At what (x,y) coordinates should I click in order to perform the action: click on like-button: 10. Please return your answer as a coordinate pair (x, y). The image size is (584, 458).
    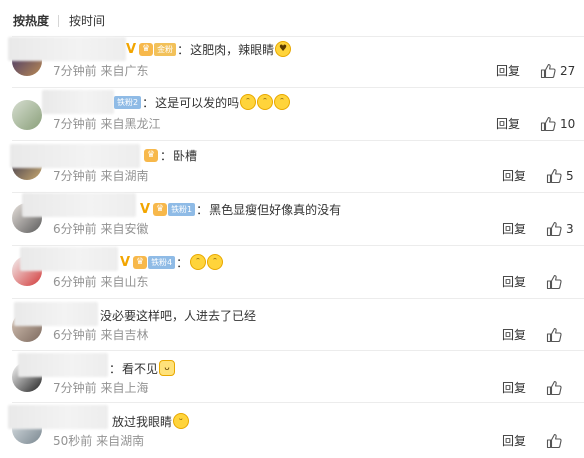
    Looking at the image, I should click on (557, 124).